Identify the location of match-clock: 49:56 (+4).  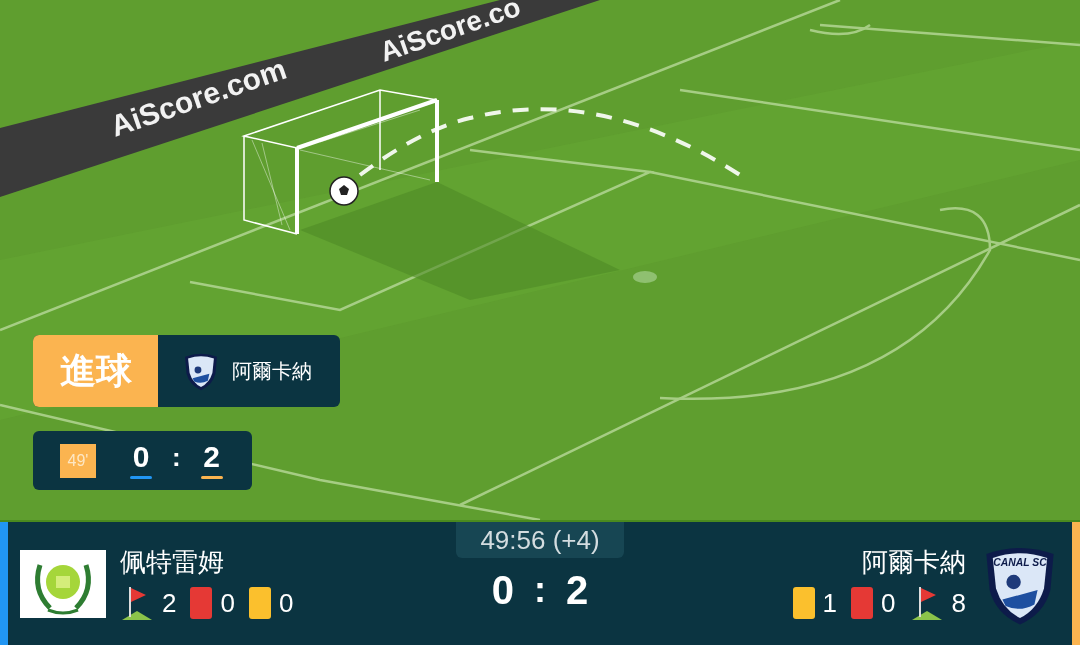
(540, 540).